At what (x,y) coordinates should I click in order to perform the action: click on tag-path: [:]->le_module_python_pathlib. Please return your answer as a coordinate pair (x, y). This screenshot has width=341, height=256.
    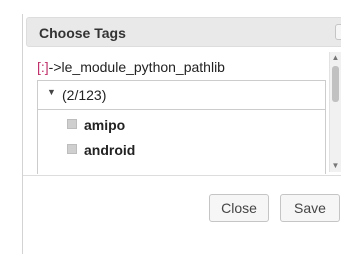
    Looking at the image, I should click on (131, 67).